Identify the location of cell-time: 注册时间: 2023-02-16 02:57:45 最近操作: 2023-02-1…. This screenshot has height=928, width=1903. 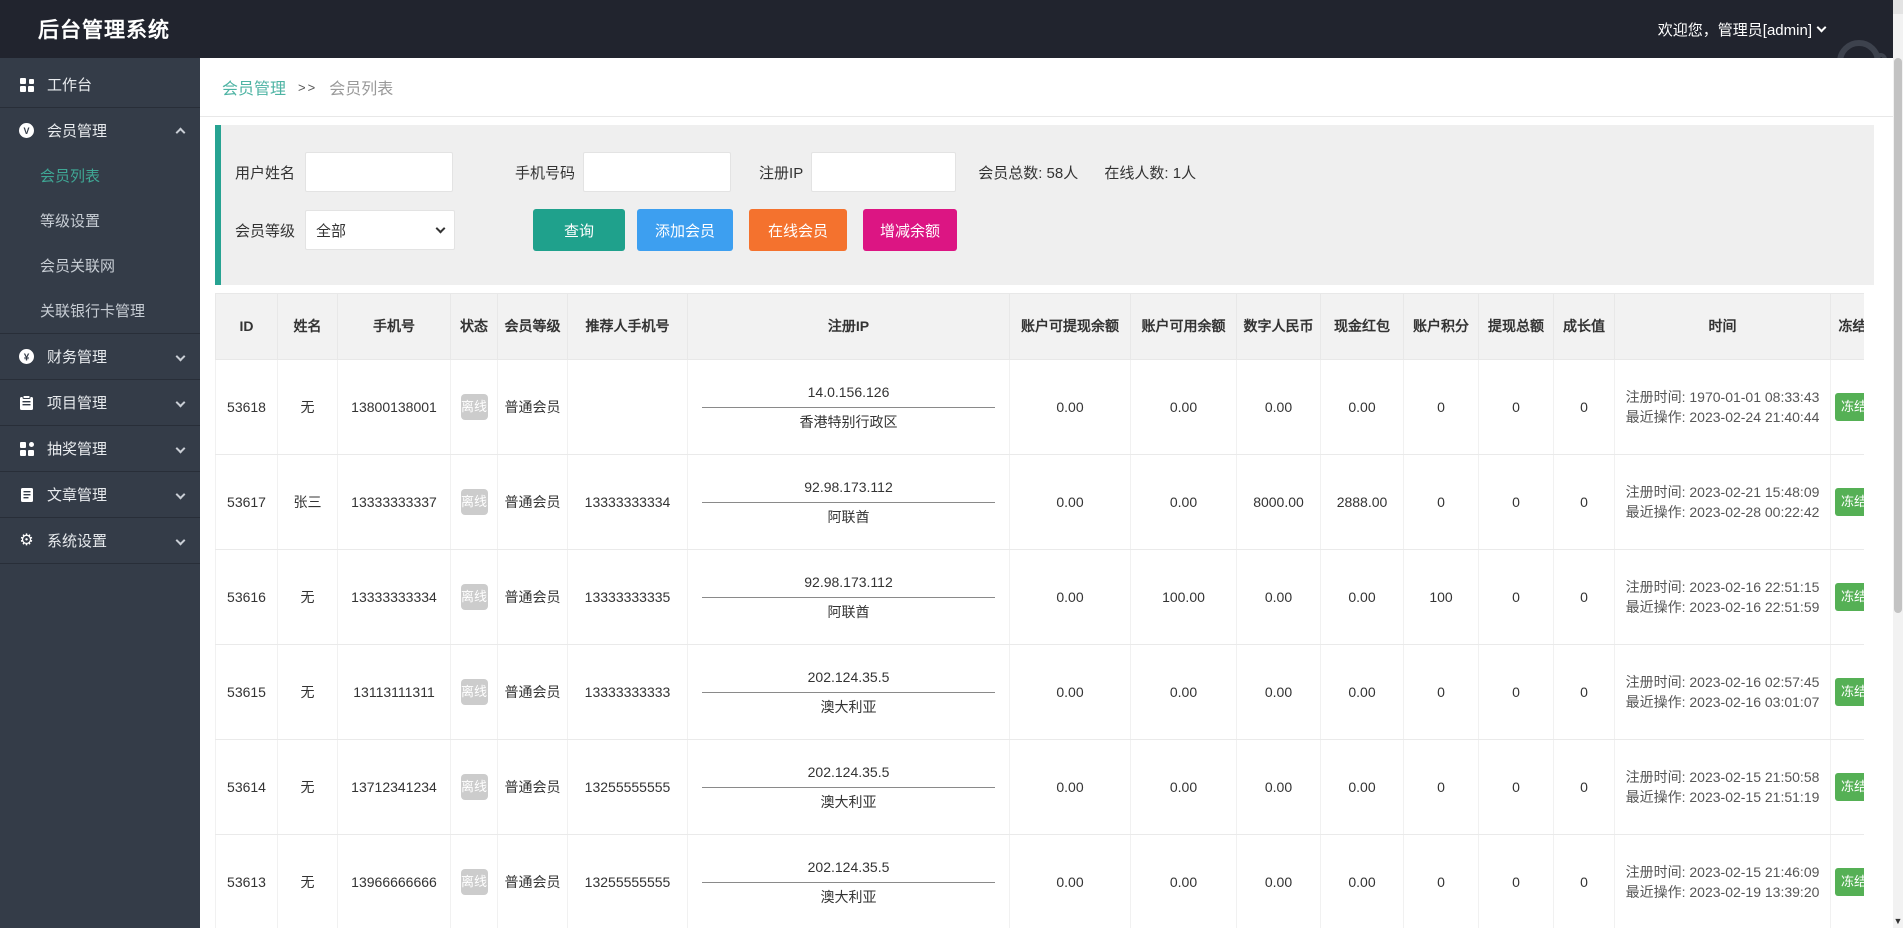
(1722, 692).